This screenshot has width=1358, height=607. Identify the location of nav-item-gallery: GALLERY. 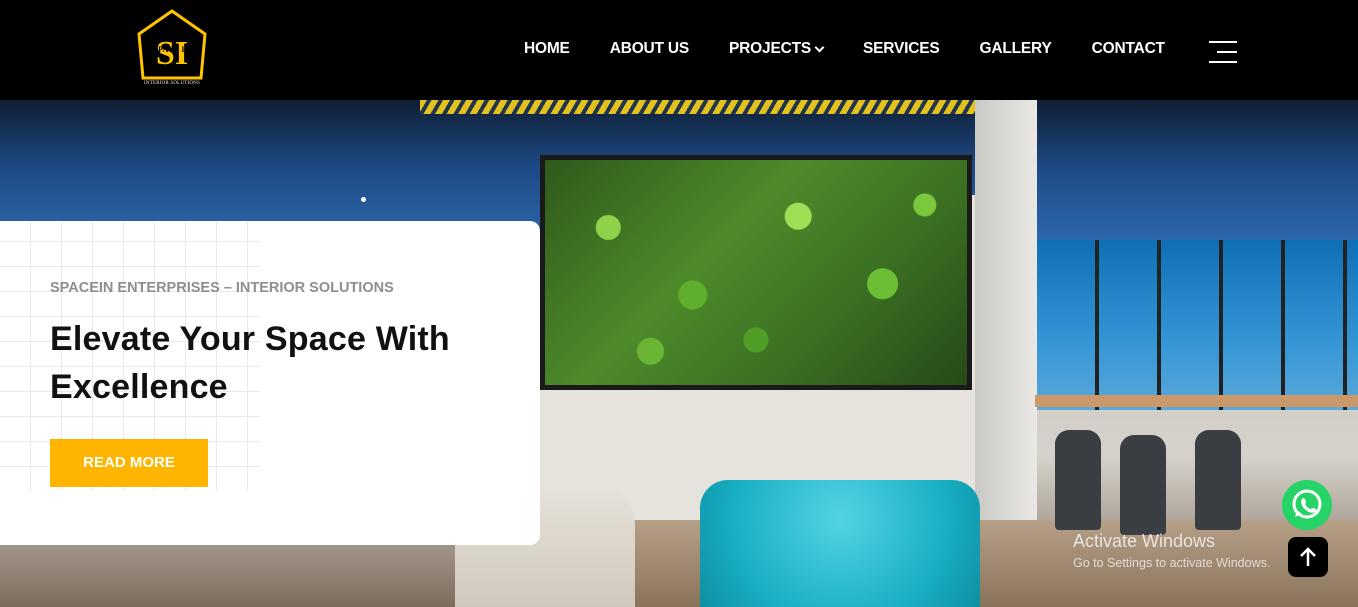
(1016, 49).